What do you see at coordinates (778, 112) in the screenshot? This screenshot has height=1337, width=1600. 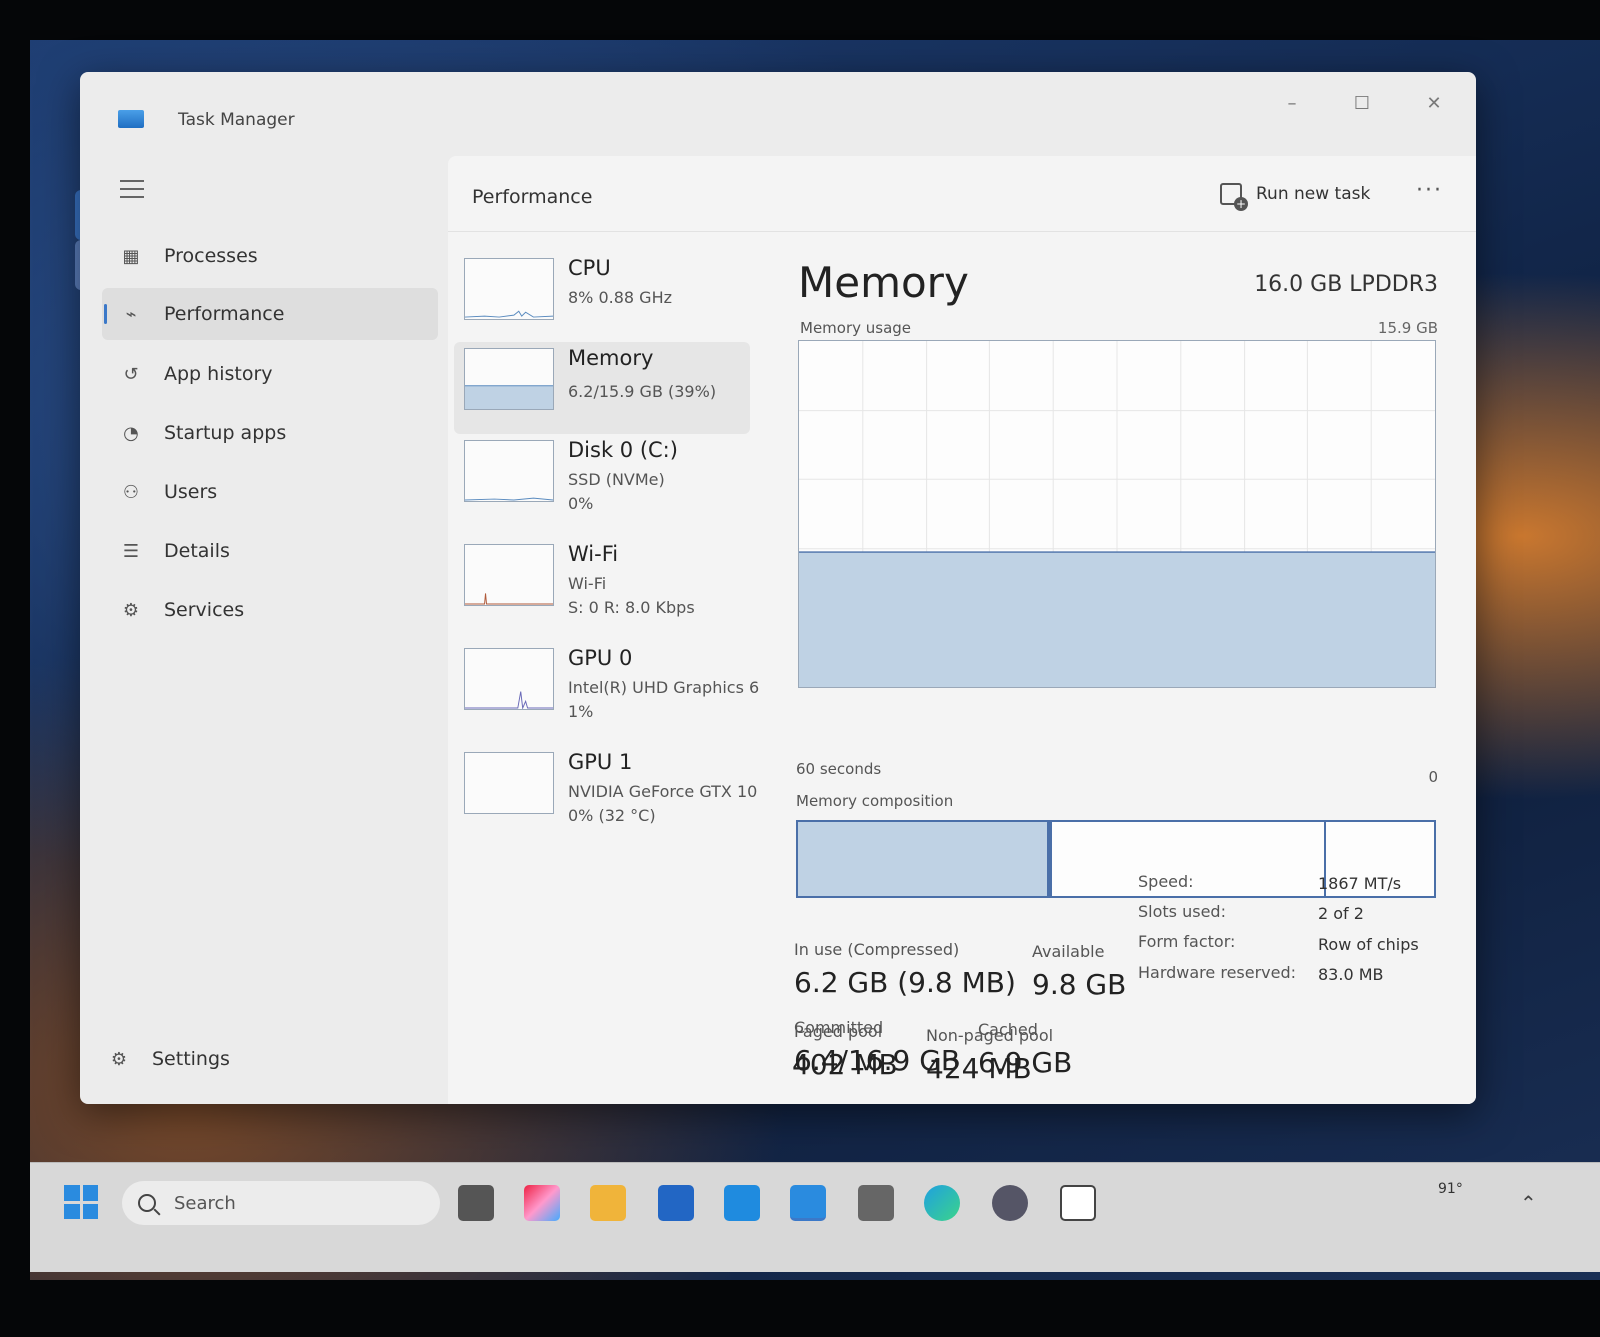 I see `title-bar: Task Manager – ☐ ✕` at bounding box center [778, 112].